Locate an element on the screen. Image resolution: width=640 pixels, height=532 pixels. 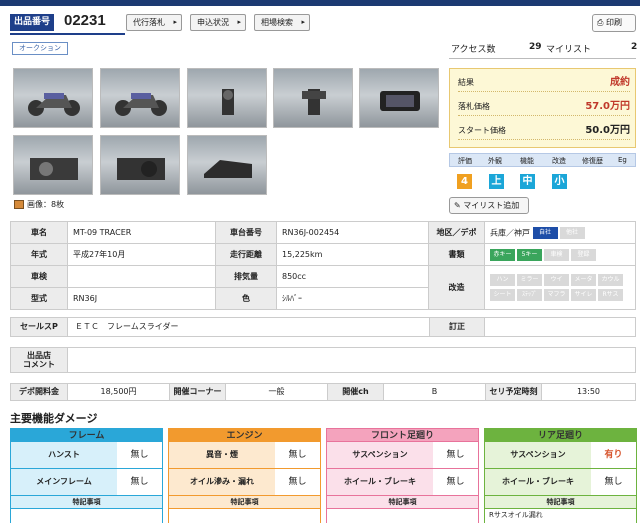
proxy-bid-button: 代行落札 ▸ is located at coordinates (154, 22).